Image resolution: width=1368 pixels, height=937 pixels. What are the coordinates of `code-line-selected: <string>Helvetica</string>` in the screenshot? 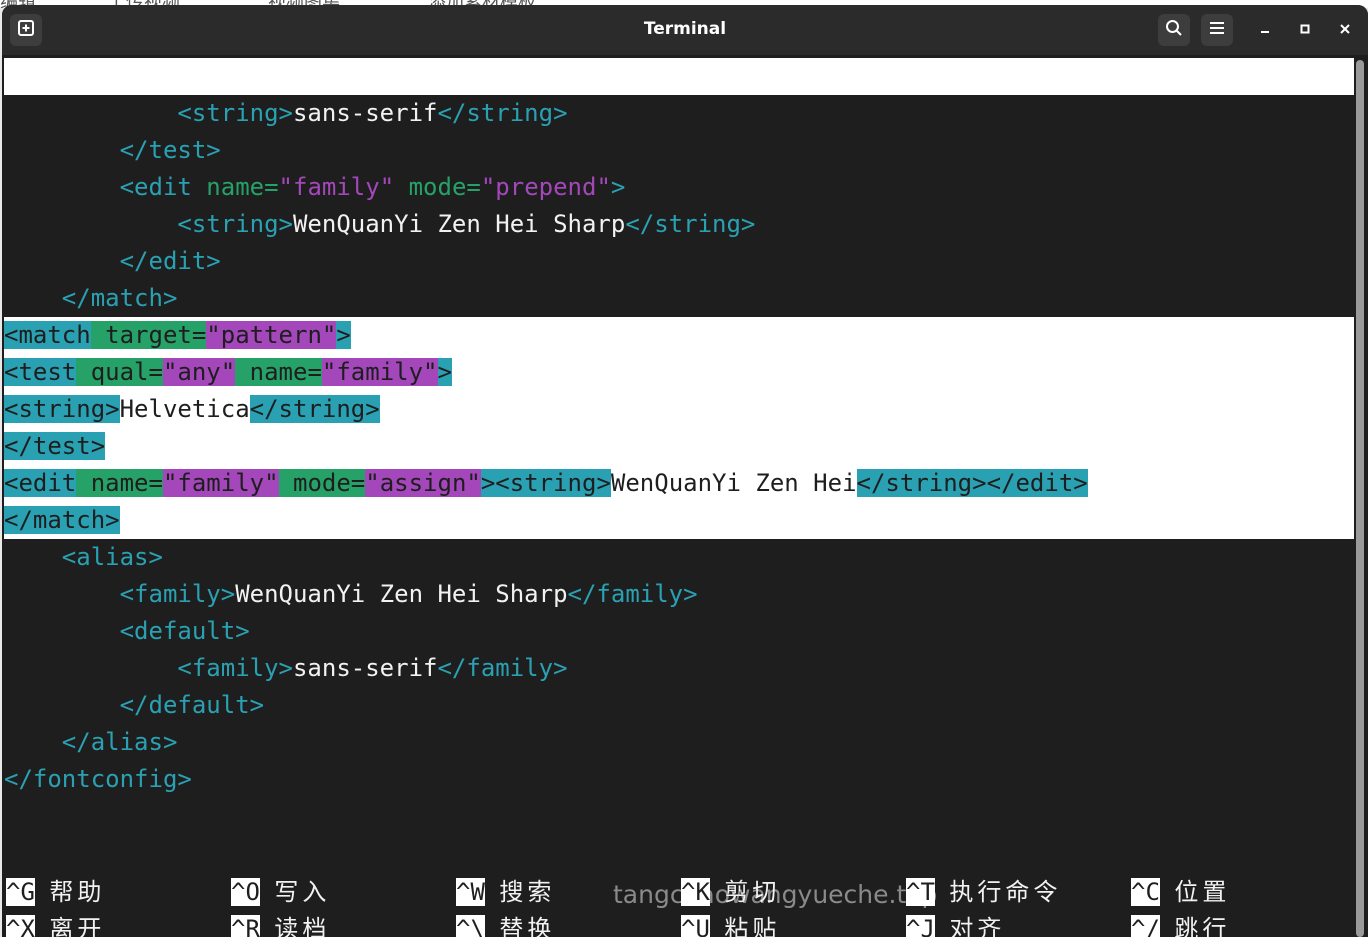 It's located at (192, 409).